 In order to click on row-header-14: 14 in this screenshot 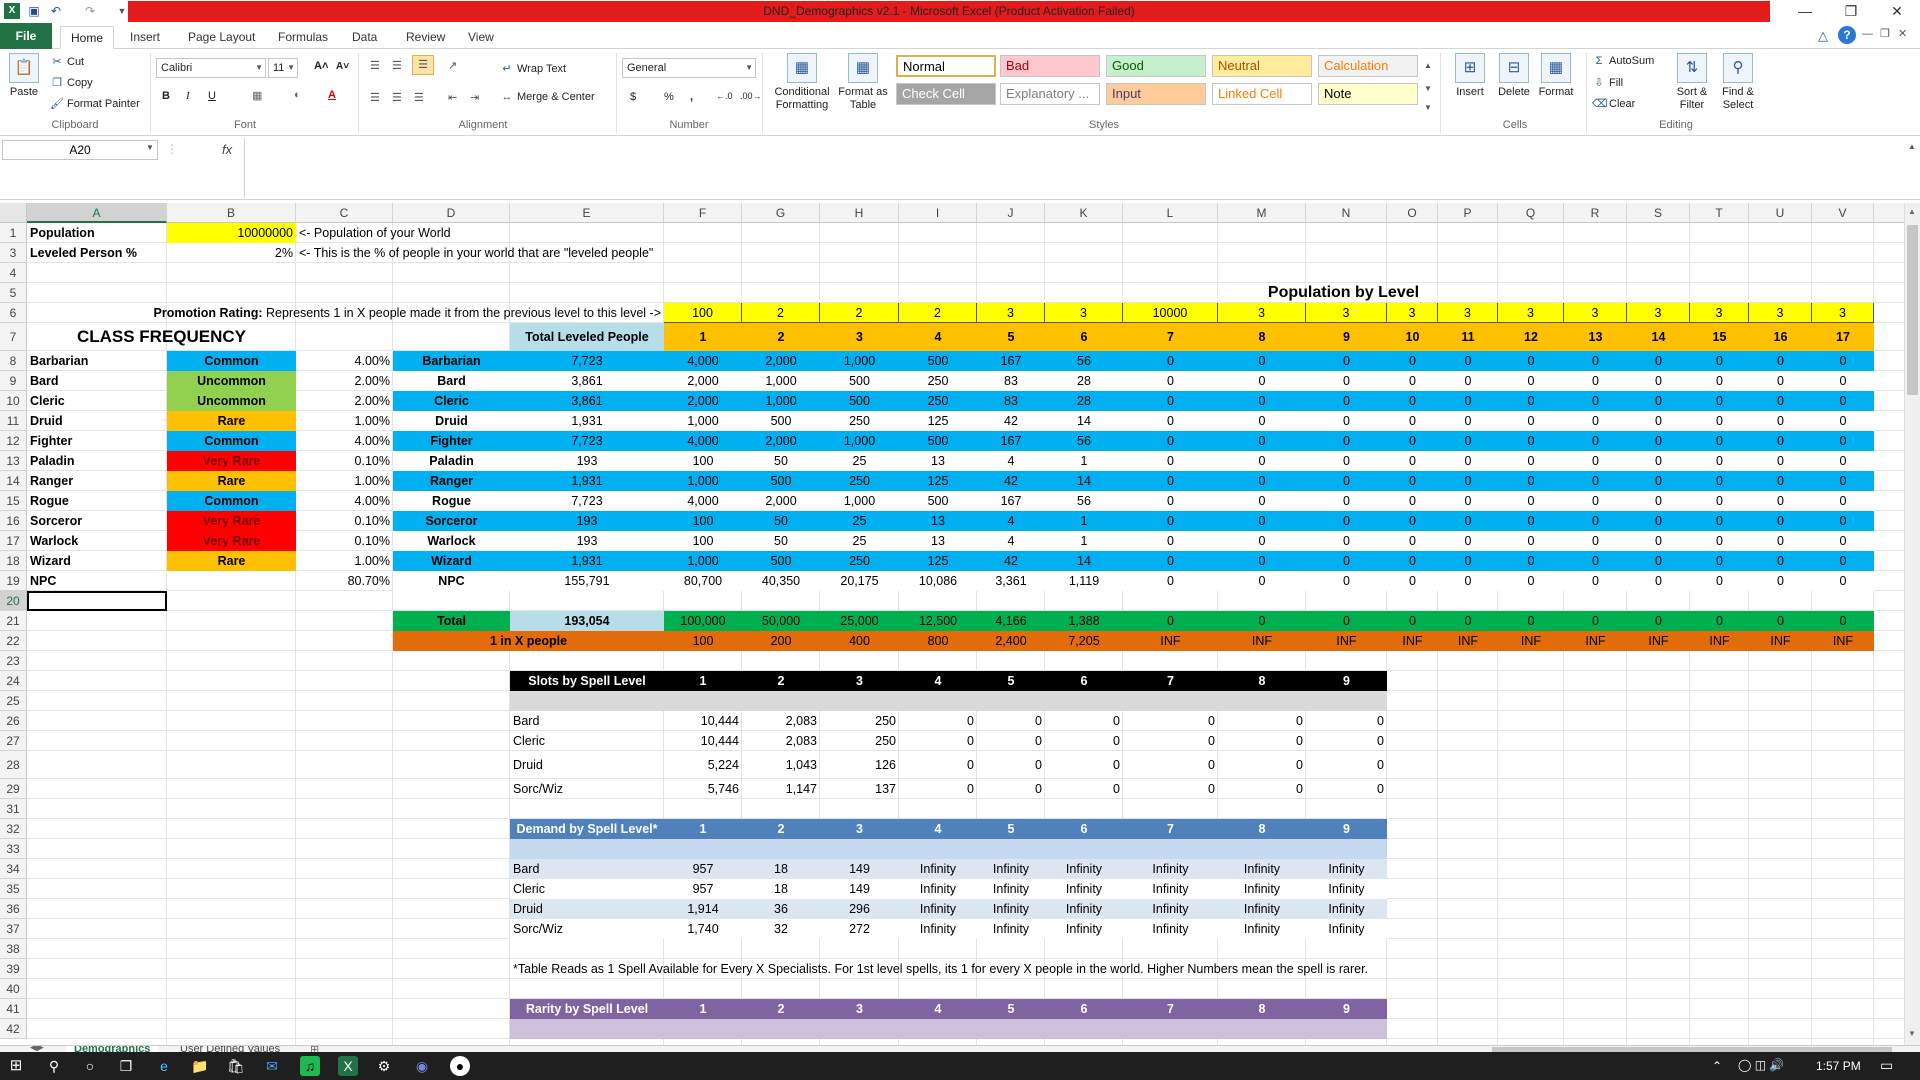, I will do `click(13, 481)`.